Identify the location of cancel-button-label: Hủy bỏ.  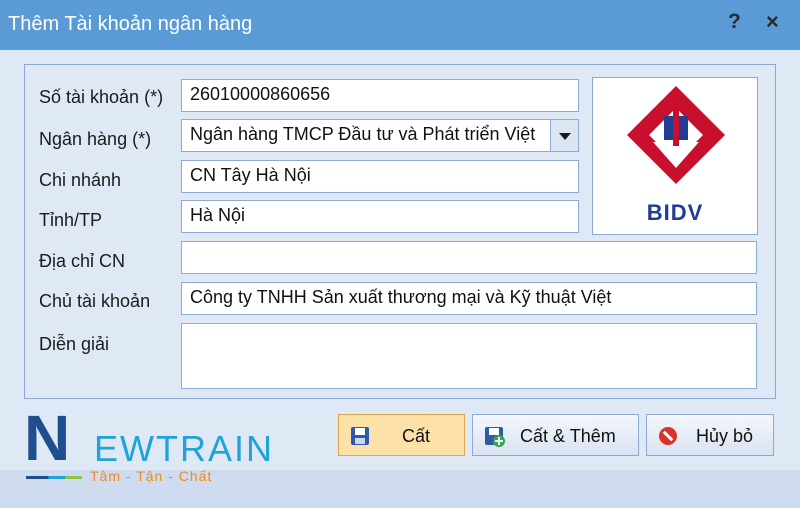
(725, 436).